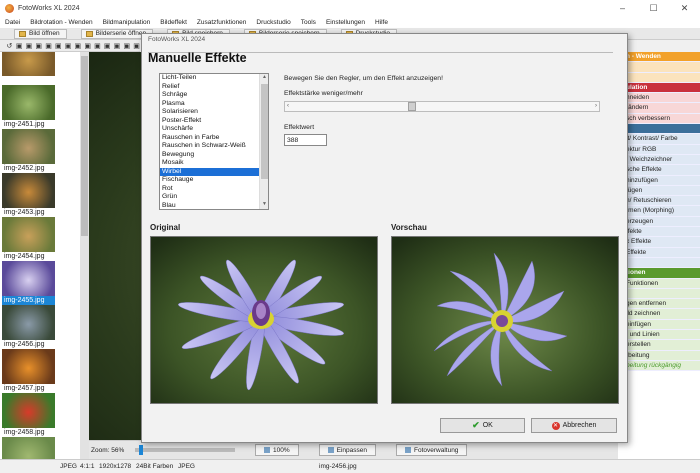 The image size is (700, 473). Describe the element at coordinates (659, 129) in the screenshot. I see `panel-section-header` at that location.